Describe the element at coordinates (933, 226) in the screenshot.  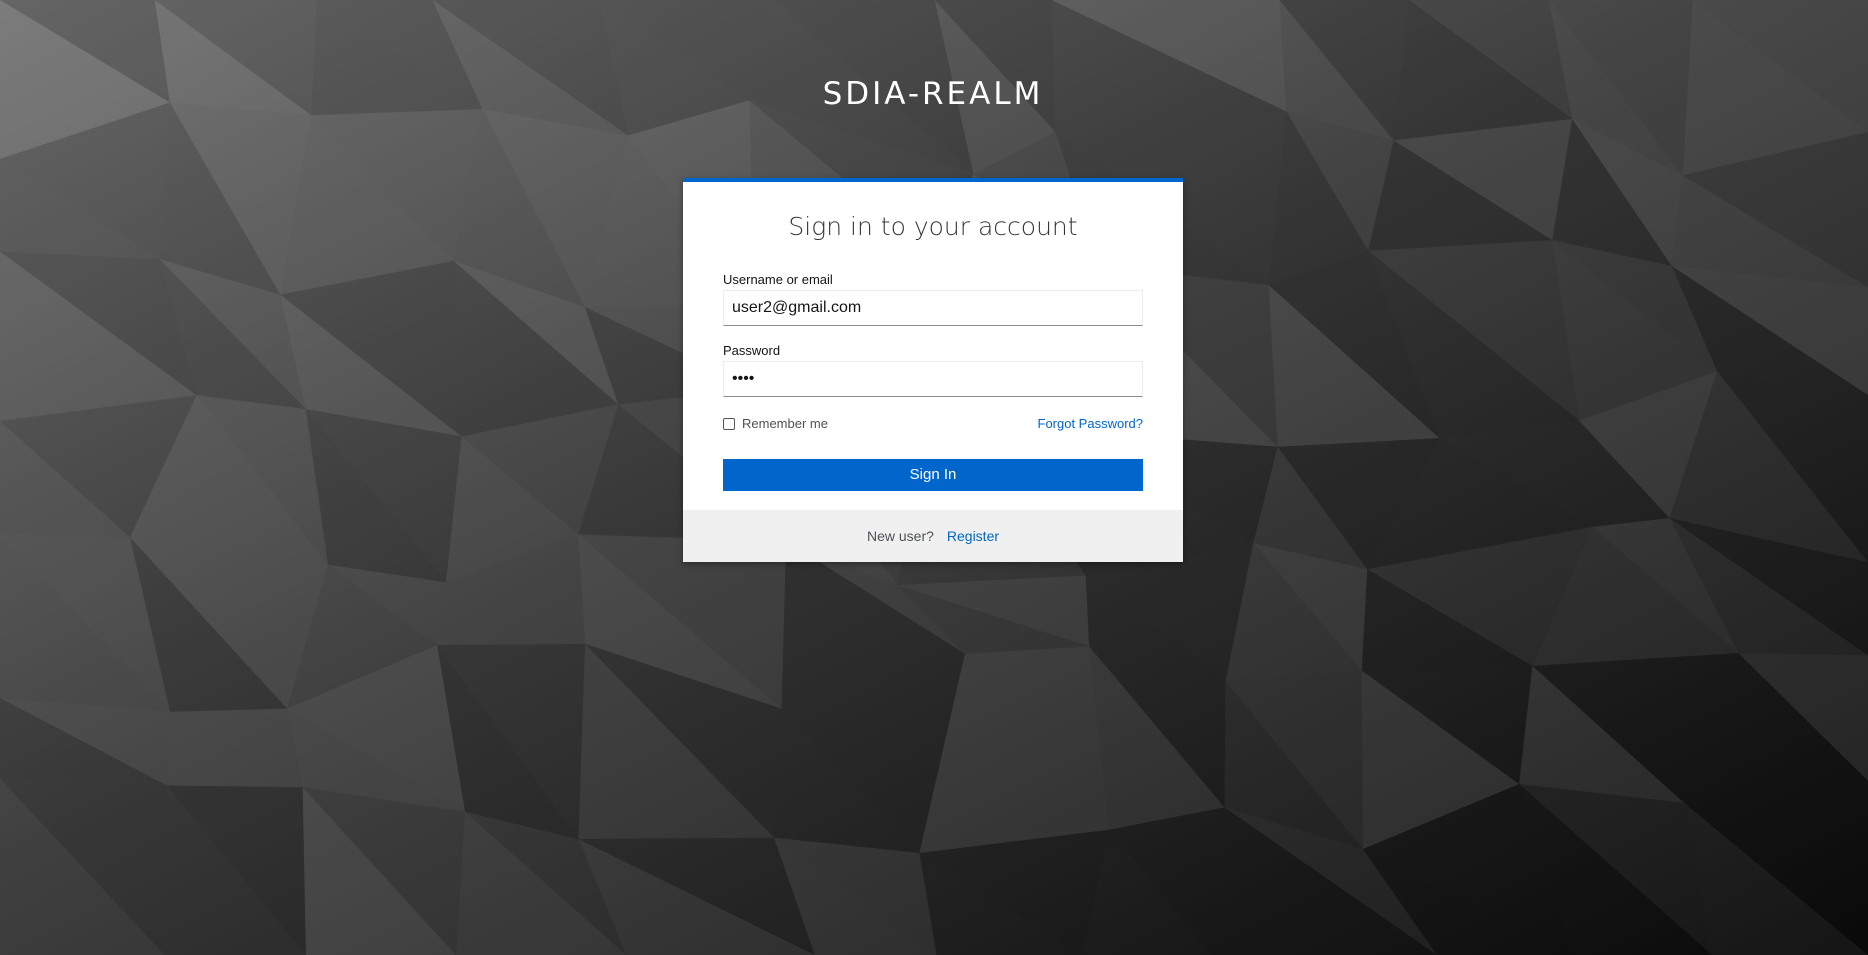
I see `login-heading: Sign in to your account` at that location.